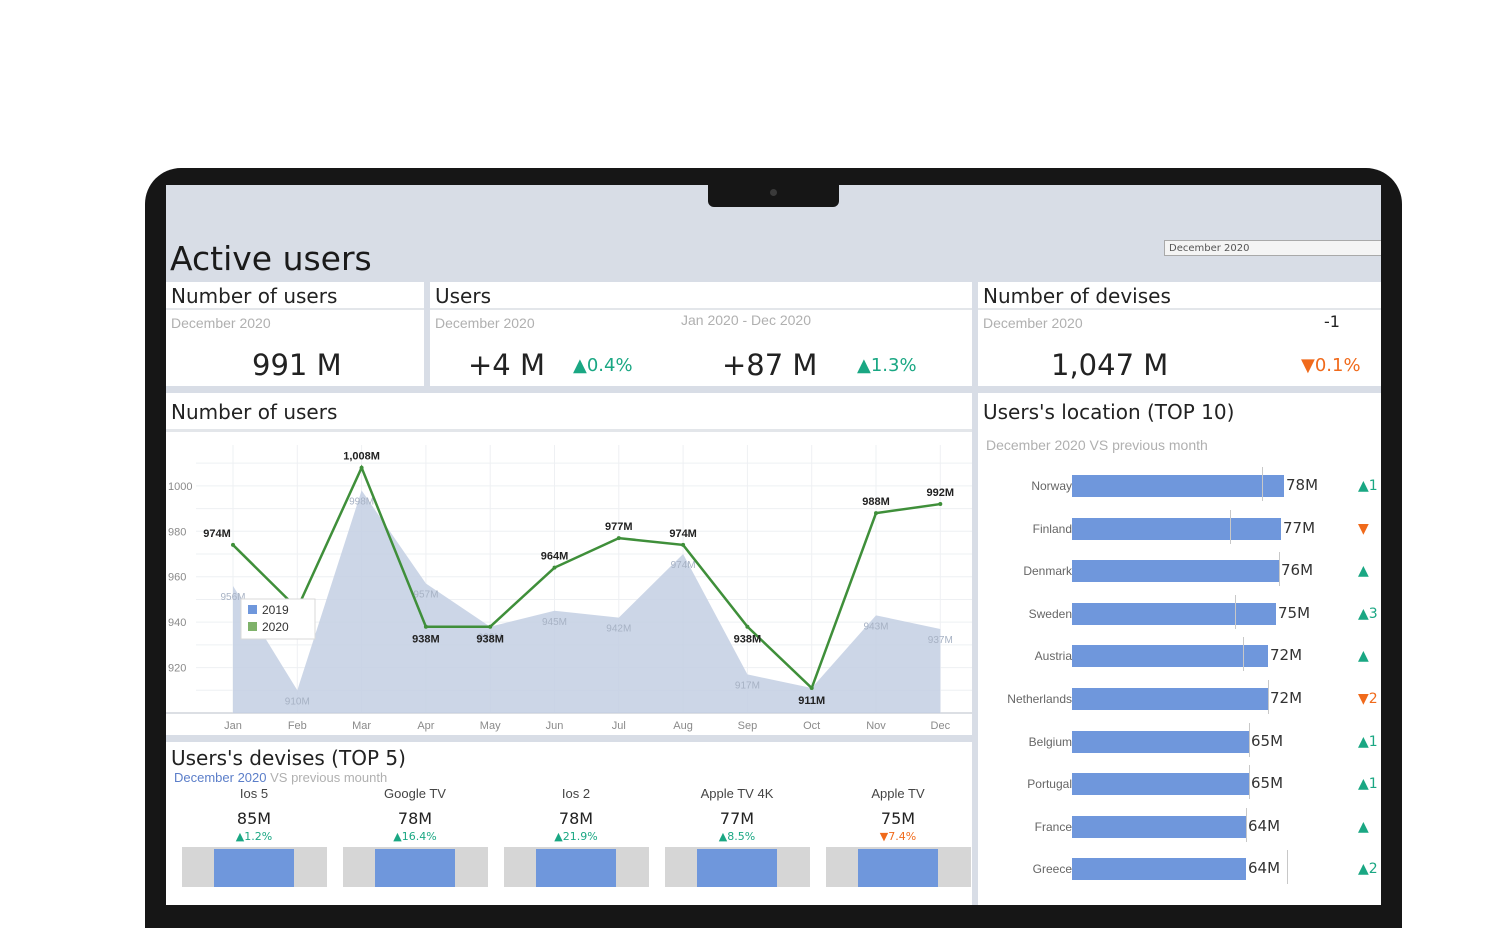  I want to click on location-country: Denmark, so click(1047, 571).